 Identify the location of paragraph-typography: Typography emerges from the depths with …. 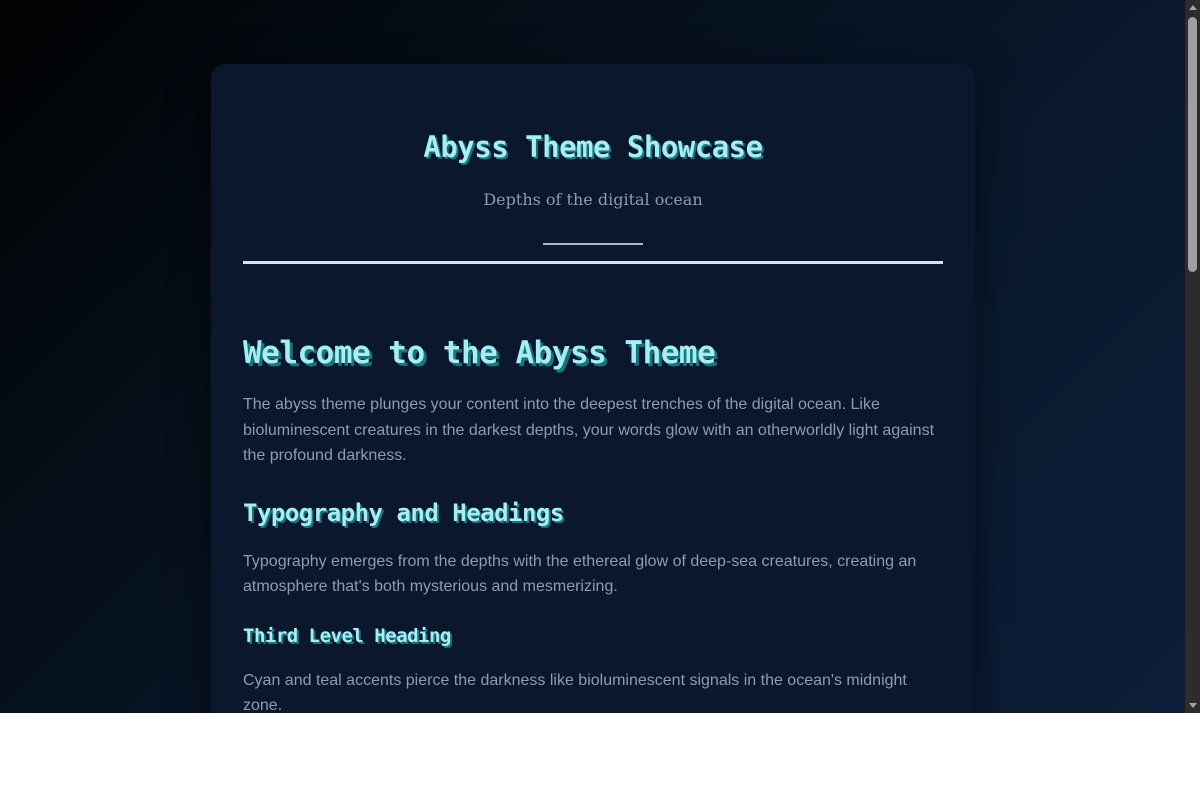
(580, 574).